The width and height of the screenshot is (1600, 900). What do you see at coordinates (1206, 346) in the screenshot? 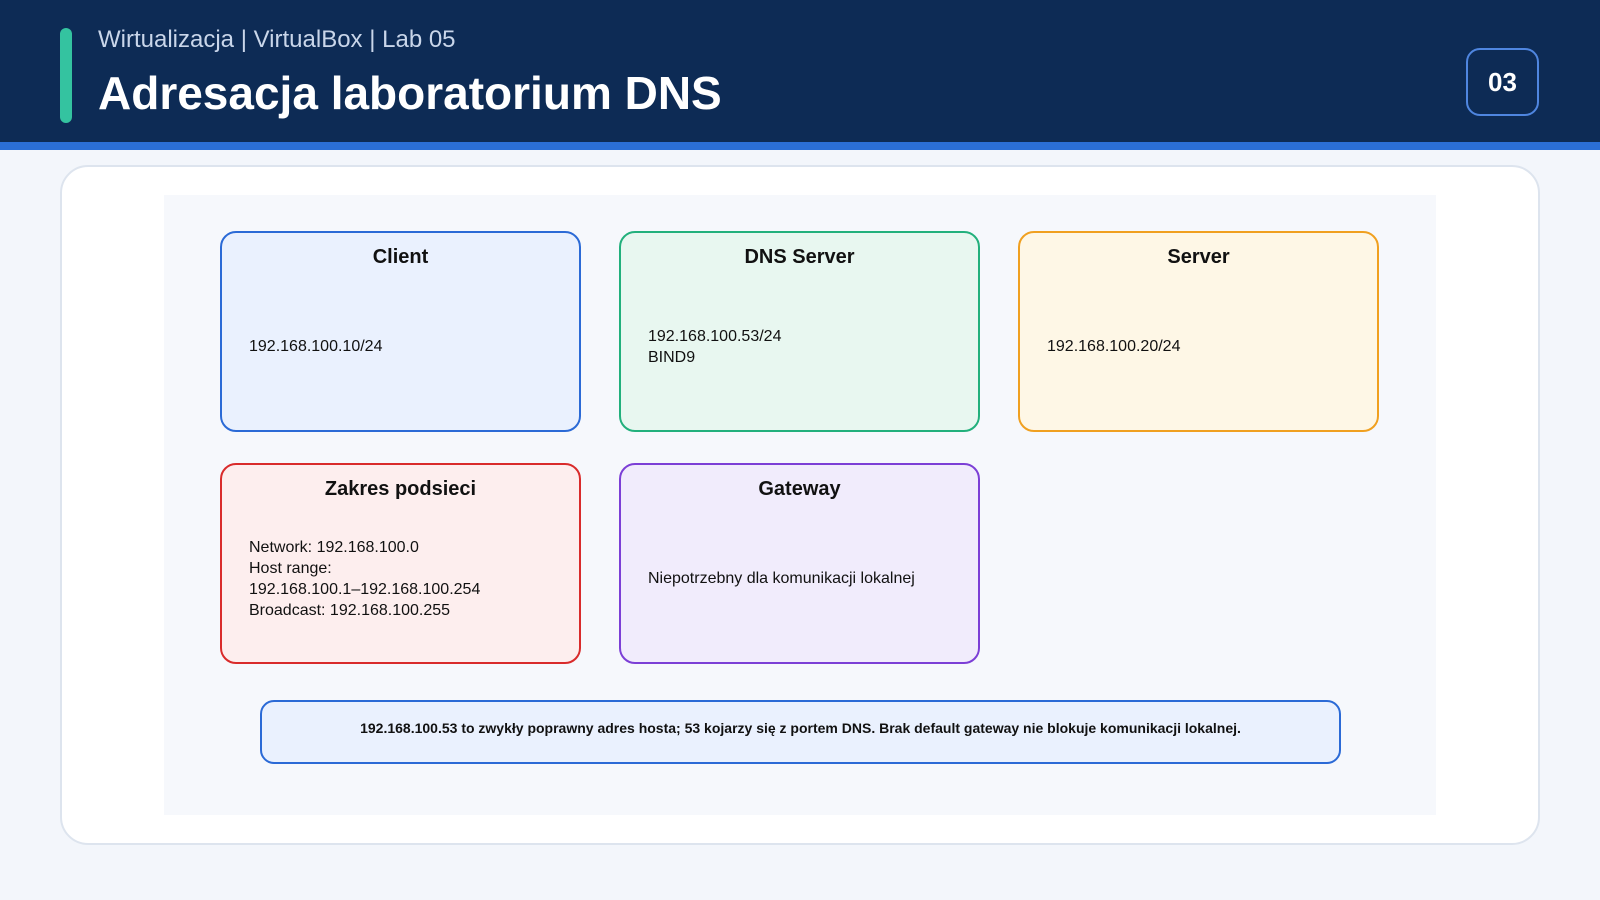
I see `server-node-details: 192.168.100.20/24` at bounding box center [1206, 346].